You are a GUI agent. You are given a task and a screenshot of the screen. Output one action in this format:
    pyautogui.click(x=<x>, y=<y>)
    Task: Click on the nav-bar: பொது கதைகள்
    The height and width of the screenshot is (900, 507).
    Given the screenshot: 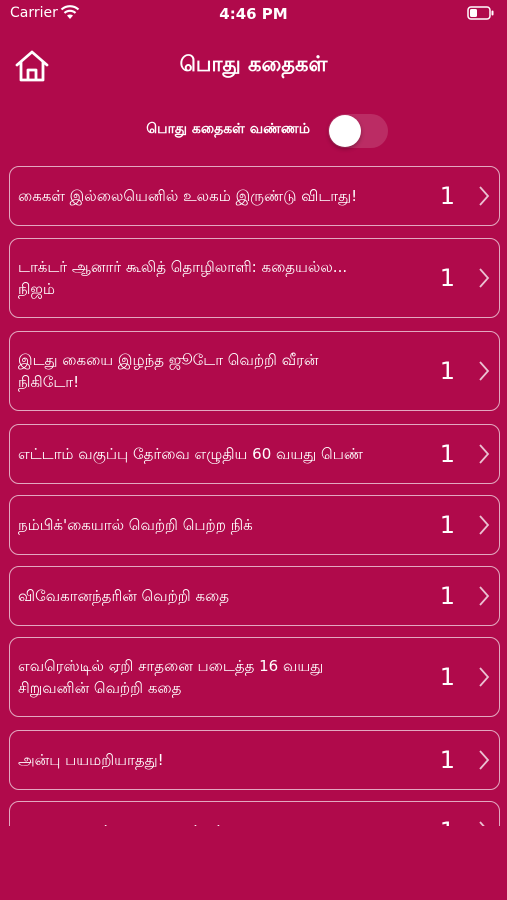 What is the action you would take?
    pyautogui.click(x=253, y=66)
    